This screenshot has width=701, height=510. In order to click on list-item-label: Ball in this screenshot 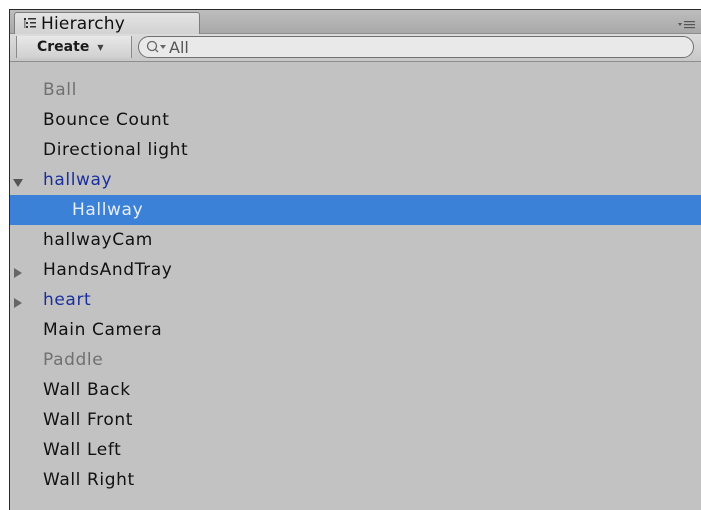, I will do `click(60, 90)`.